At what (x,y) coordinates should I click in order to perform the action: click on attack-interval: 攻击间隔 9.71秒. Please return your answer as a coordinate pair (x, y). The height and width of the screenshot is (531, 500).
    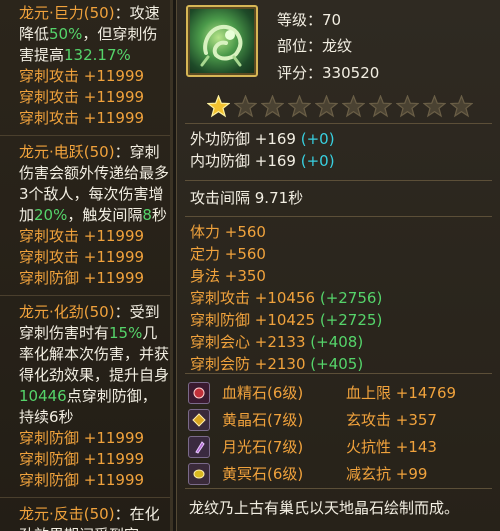
    Looking at the image, I should click on (247, 198).